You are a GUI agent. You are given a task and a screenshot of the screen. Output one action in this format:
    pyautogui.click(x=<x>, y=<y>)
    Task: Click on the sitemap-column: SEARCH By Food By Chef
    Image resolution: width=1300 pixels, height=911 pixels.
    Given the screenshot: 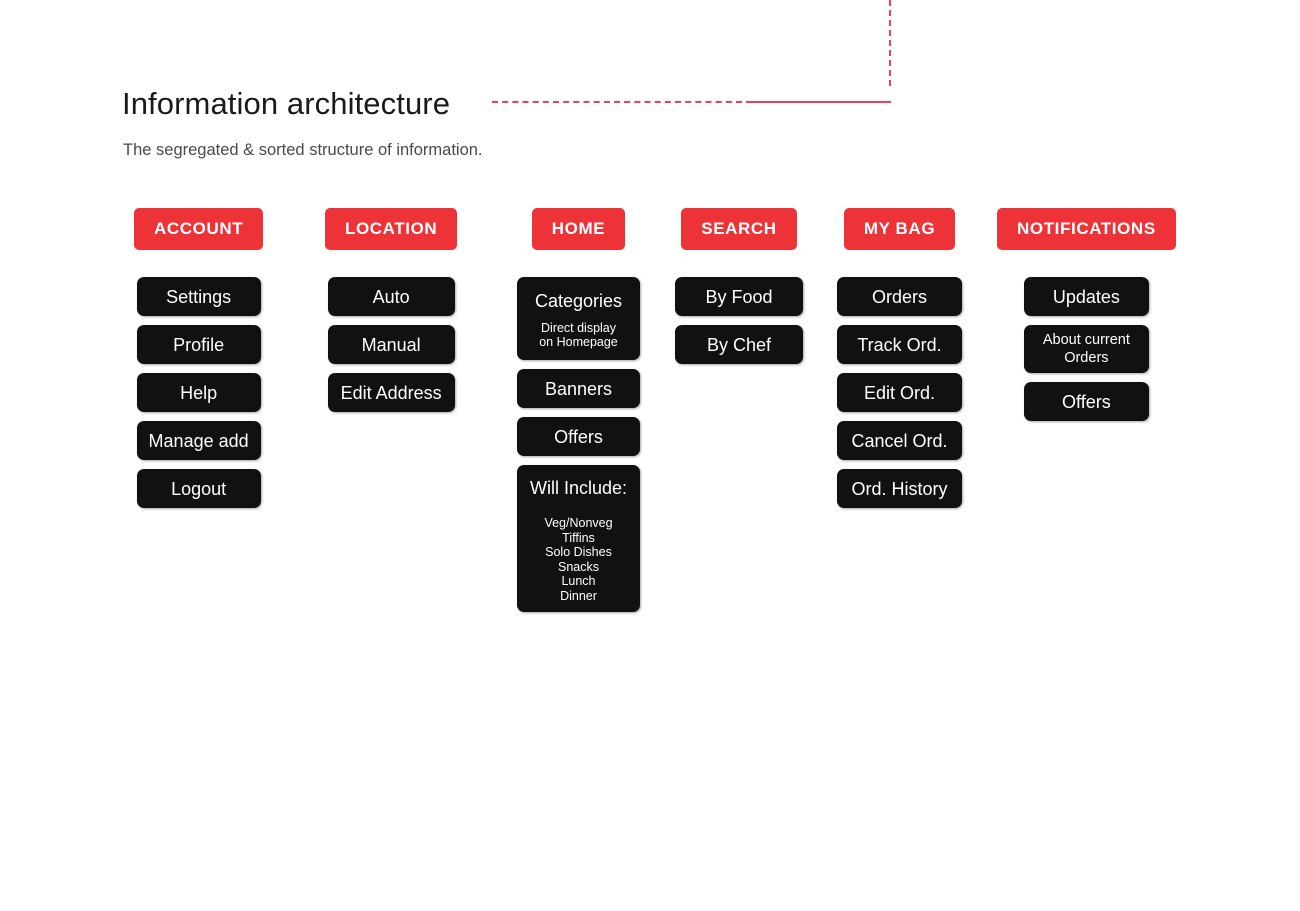 What is the action you would take?
    pyautogui.click(x=739, y=286)
    